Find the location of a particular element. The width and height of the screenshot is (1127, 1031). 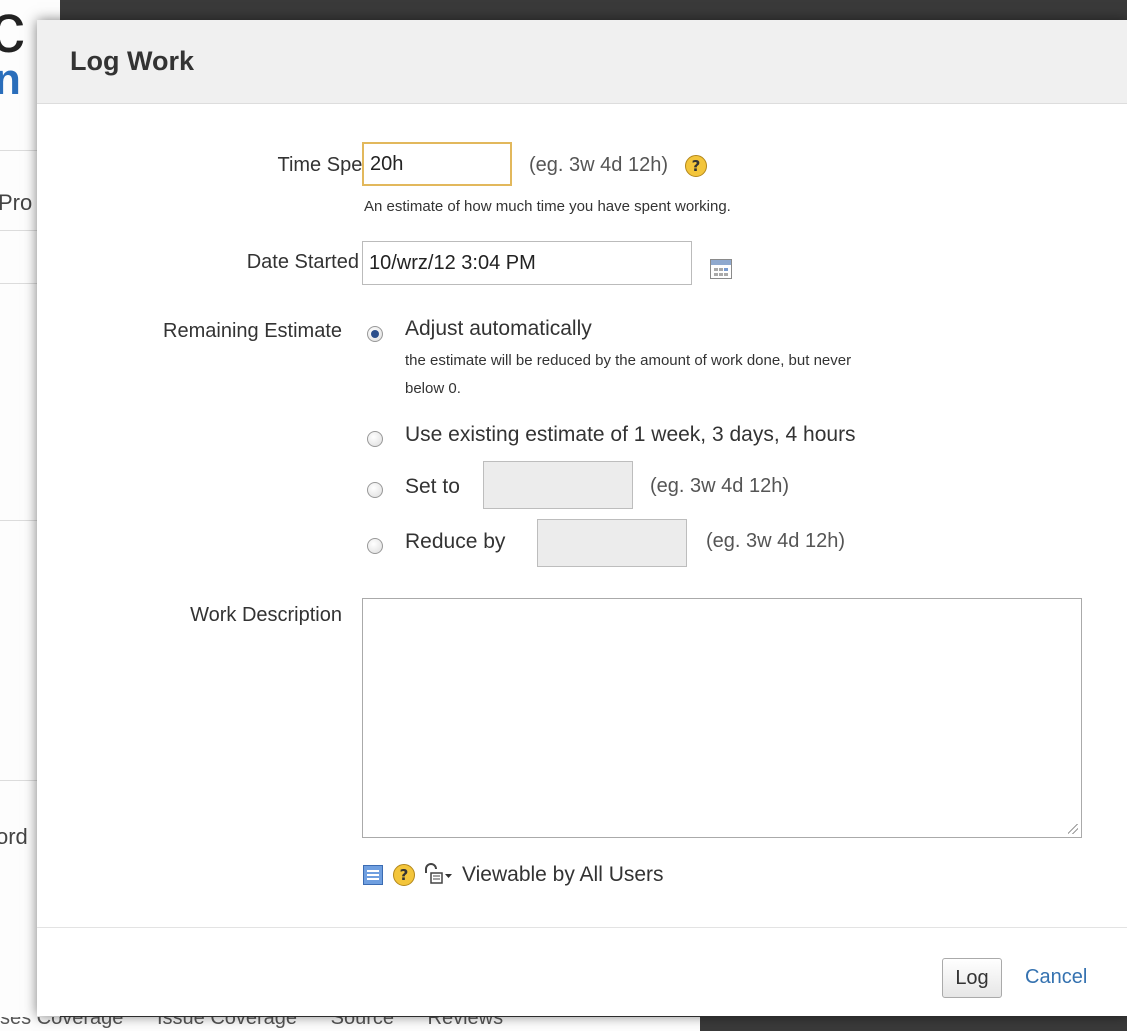

set-to-label: Set to is located at coordinates (432, 487).